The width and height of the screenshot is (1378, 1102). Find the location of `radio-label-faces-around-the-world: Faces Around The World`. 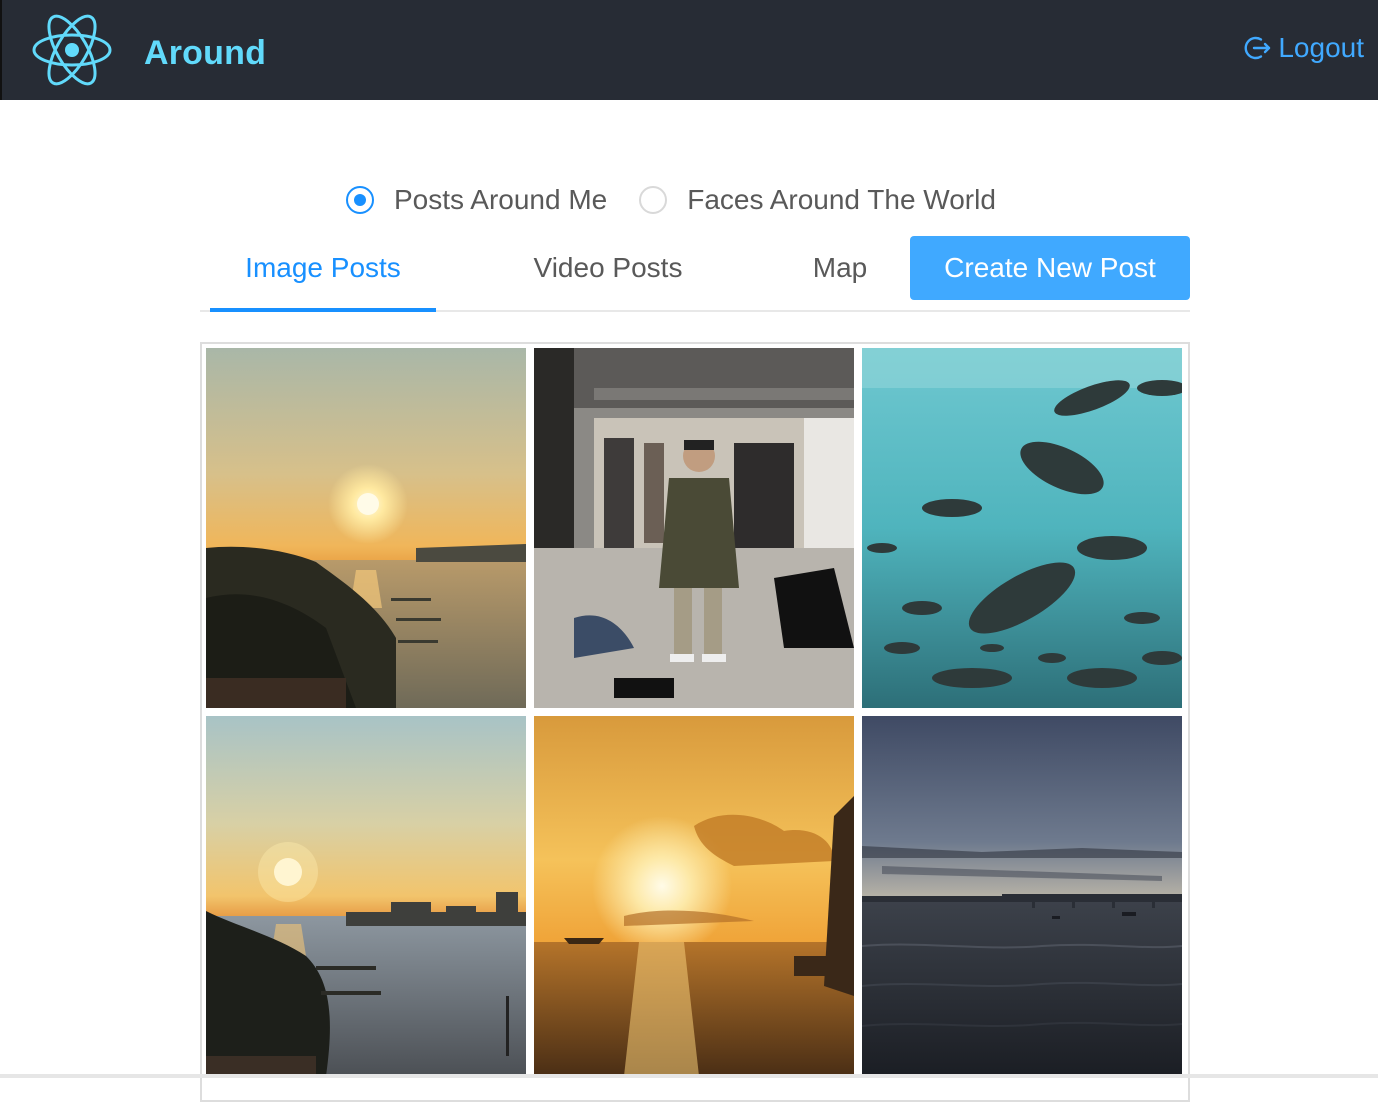

radio-label-faces-around-the-world: Faces Around The World is located at coordinates (841, 199).